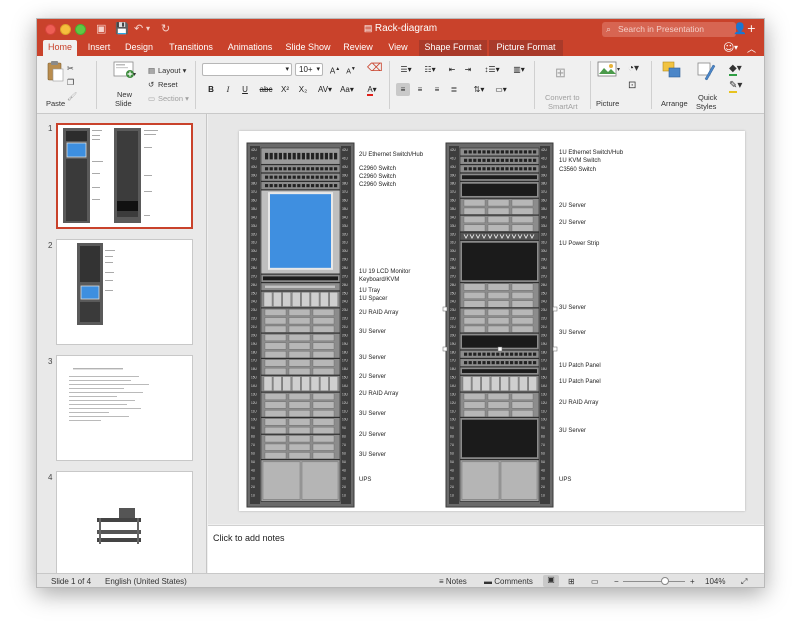  I want to click on rack-unit-label: 2U, so click(253, 487).